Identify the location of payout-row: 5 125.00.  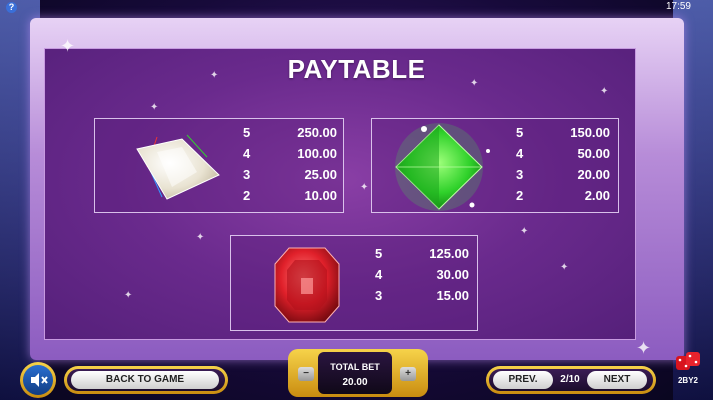
(422, 253).